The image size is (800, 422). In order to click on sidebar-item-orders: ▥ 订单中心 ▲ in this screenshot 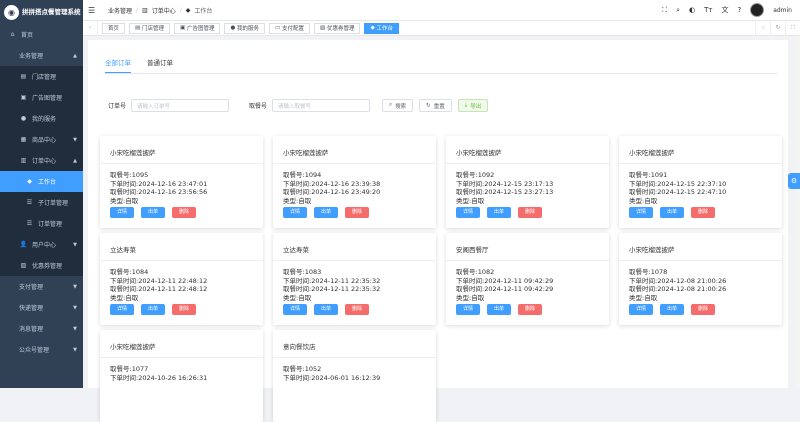, I will do `click(41, 160)`.